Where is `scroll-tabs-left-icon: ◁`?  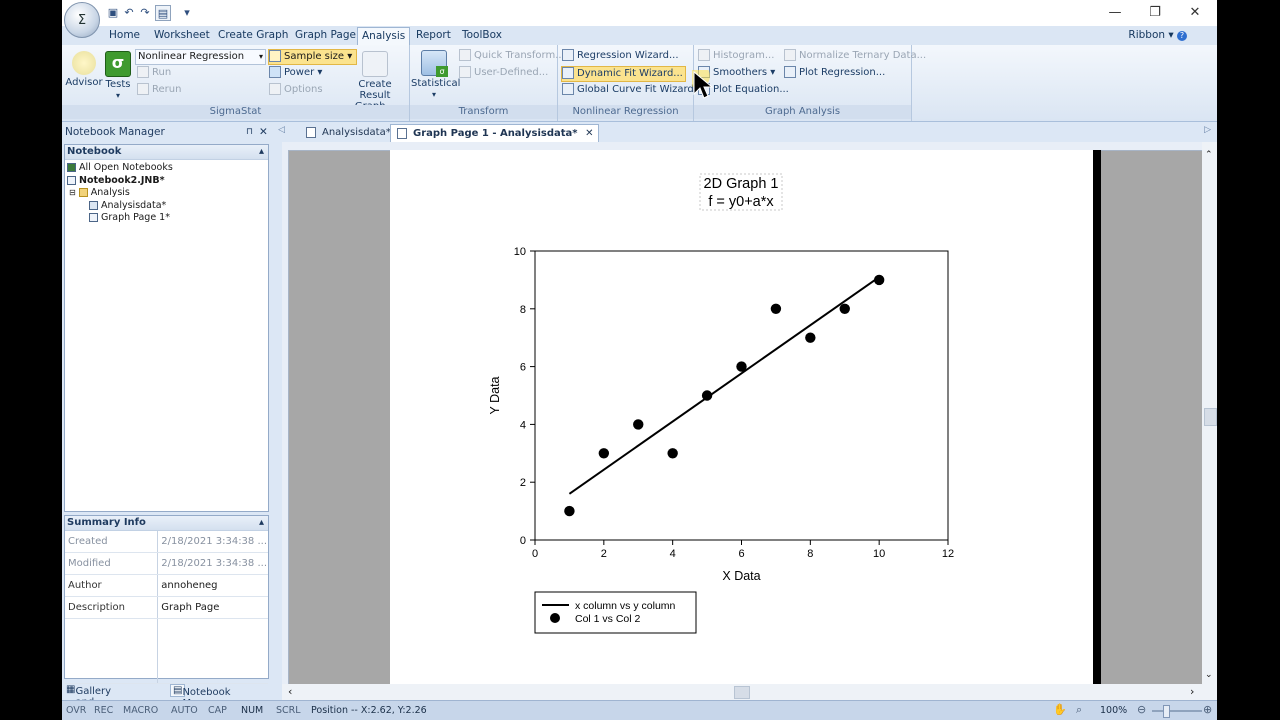
scroll-tabs-left-icon: ◁ is located at coordinates (281, 130).